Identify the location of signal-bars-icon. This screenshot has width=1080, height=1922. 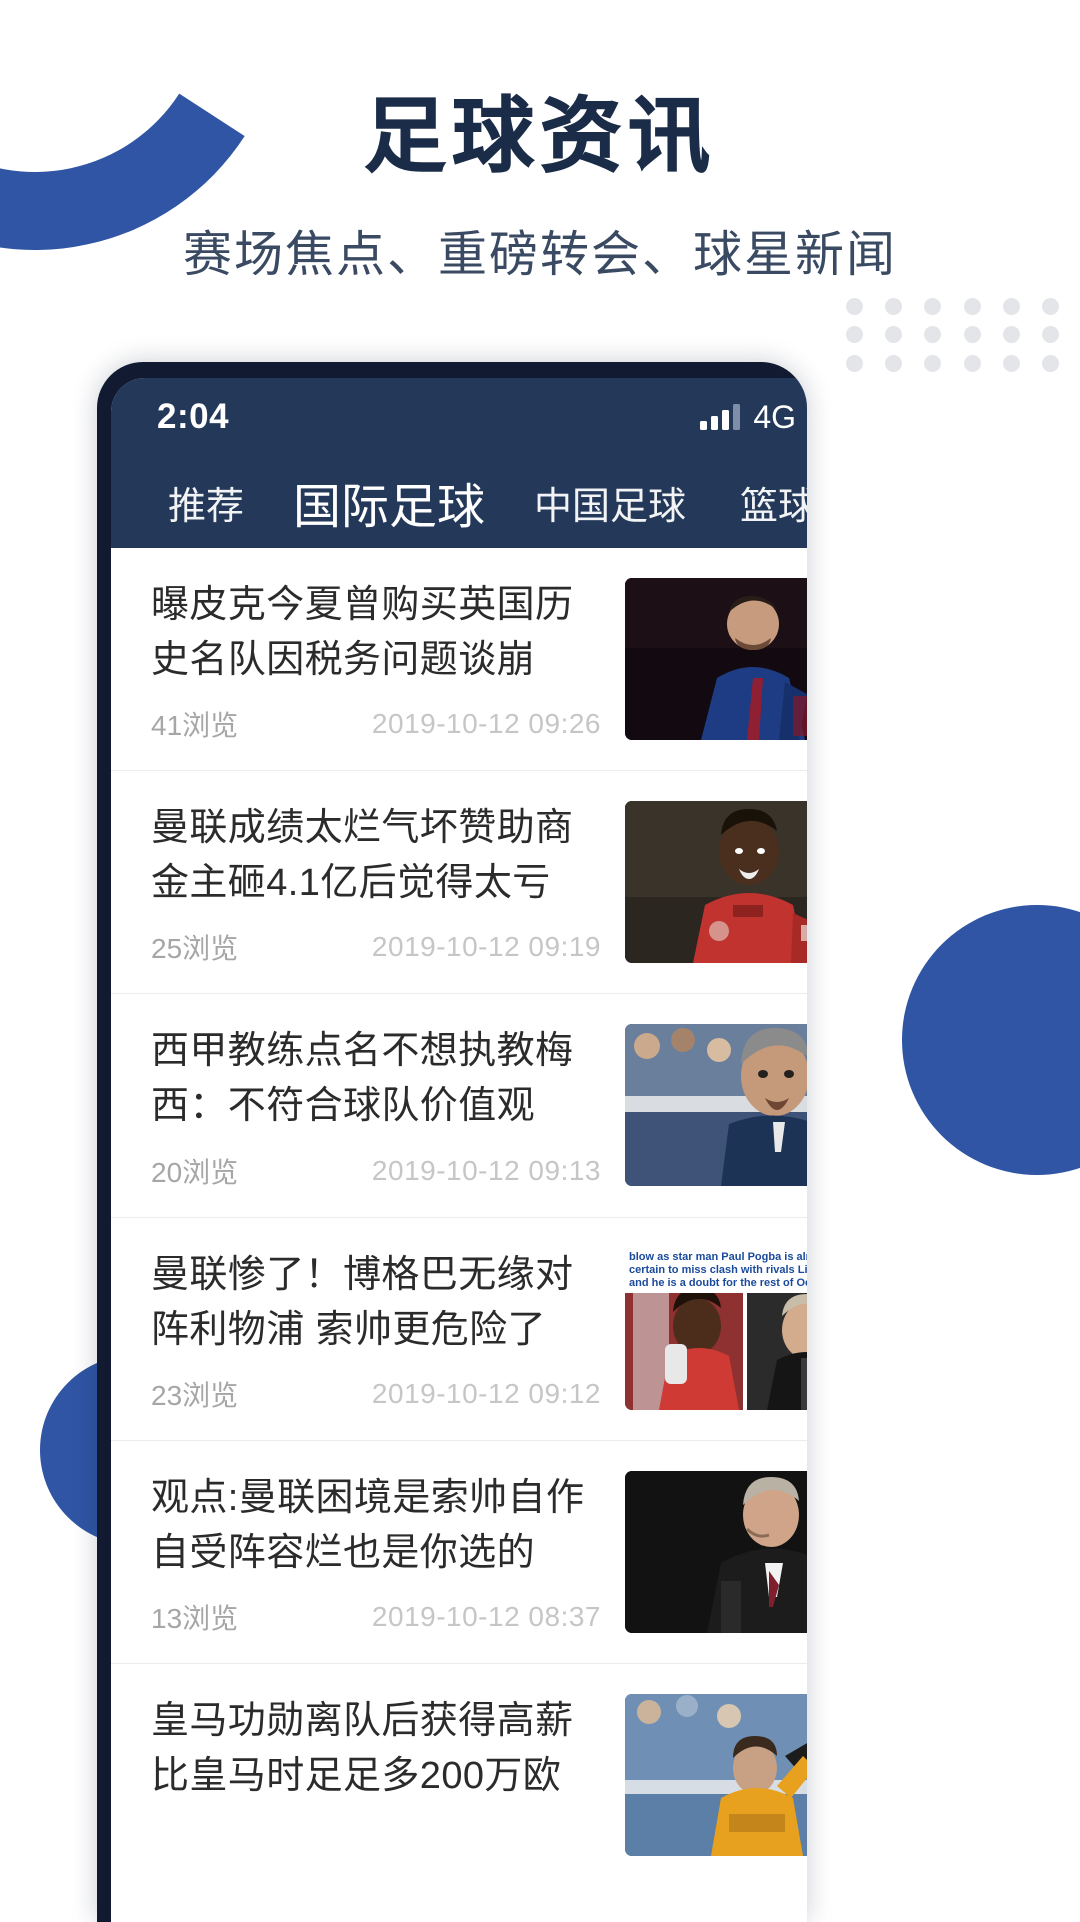
(720, 417).